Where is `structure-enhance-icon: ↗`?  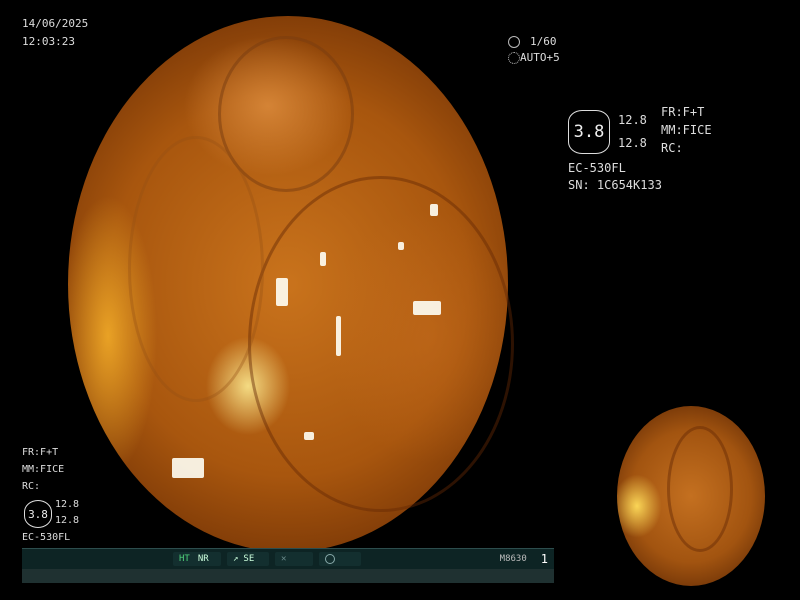 structure-enhance-icon: ↗ is located at coordinates (236, 559).